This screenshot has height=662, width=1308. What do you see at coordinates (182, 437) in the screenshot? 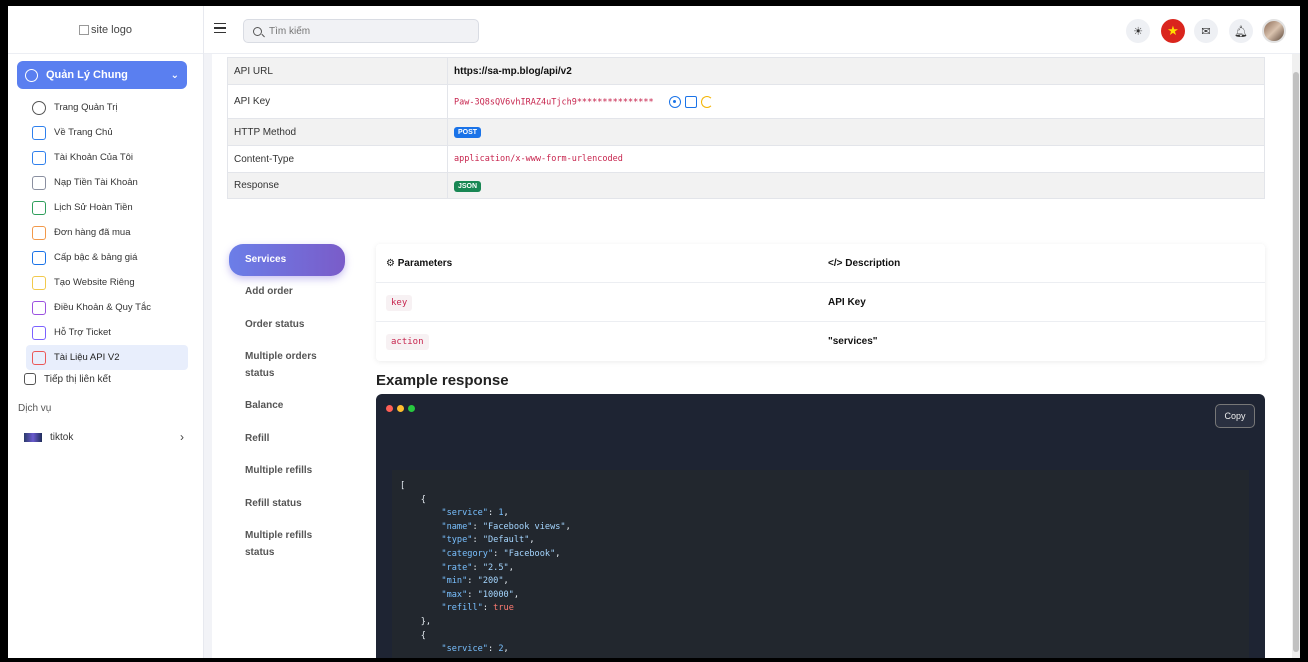
I see `chevron-right-icon: ›` at bounding box center [182, 437].